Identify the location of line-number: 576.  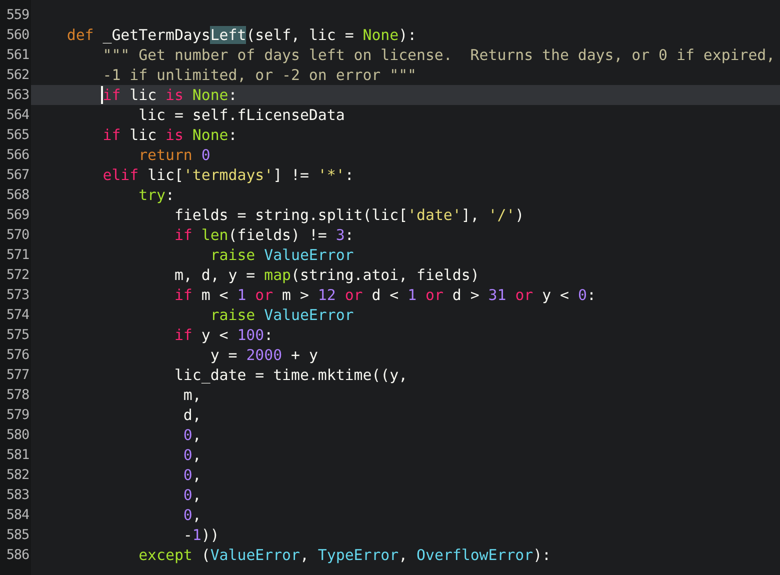
(17, 355).